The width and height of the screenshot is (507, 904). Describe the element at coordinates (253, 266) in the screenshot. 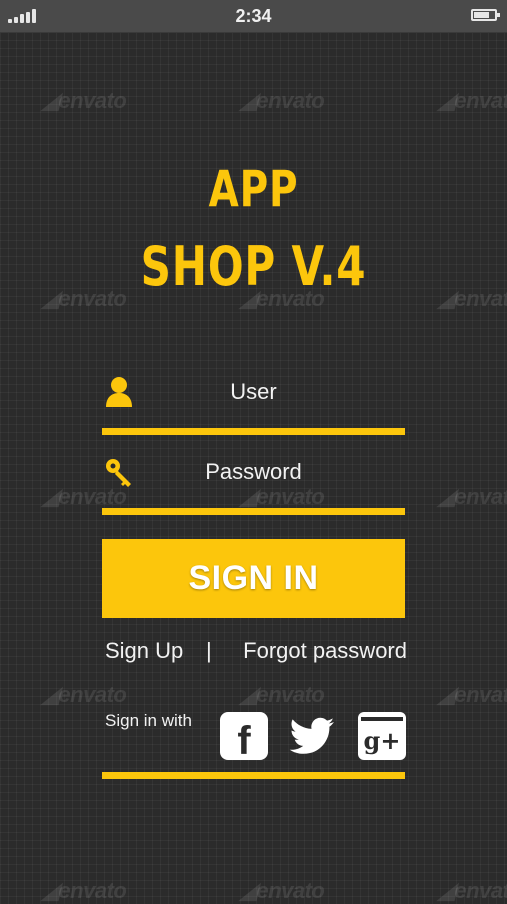

I see `app-title-line2: SHOP V.4` at that location.